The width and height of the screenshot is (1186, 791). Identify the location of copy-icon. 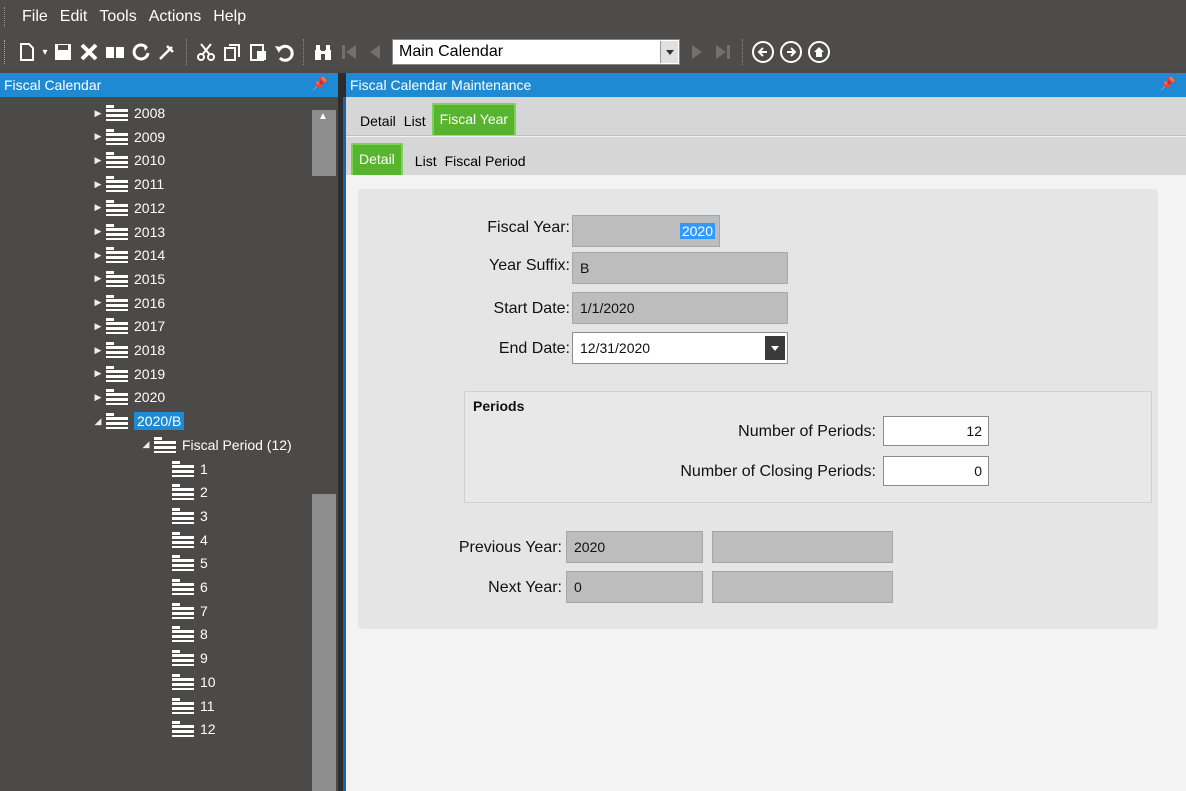
(232, 52).